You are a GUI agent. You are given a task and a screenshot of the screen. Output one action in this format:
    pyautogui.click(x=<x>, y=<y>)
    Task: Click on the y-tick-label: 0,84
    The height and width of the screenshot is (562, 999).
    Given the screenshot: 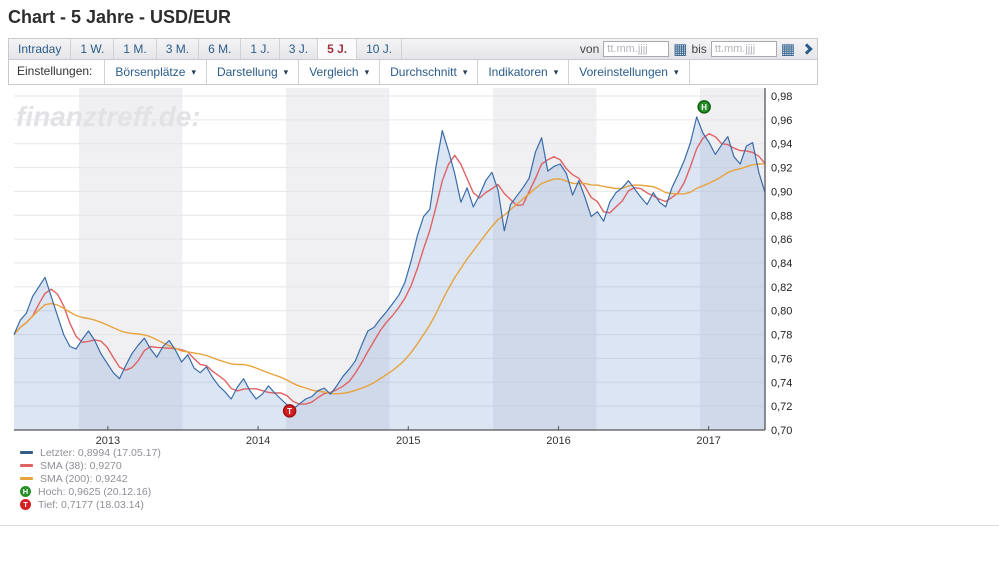 What is the action you would take?
    pyautogui.click(x=781, y=264)
    